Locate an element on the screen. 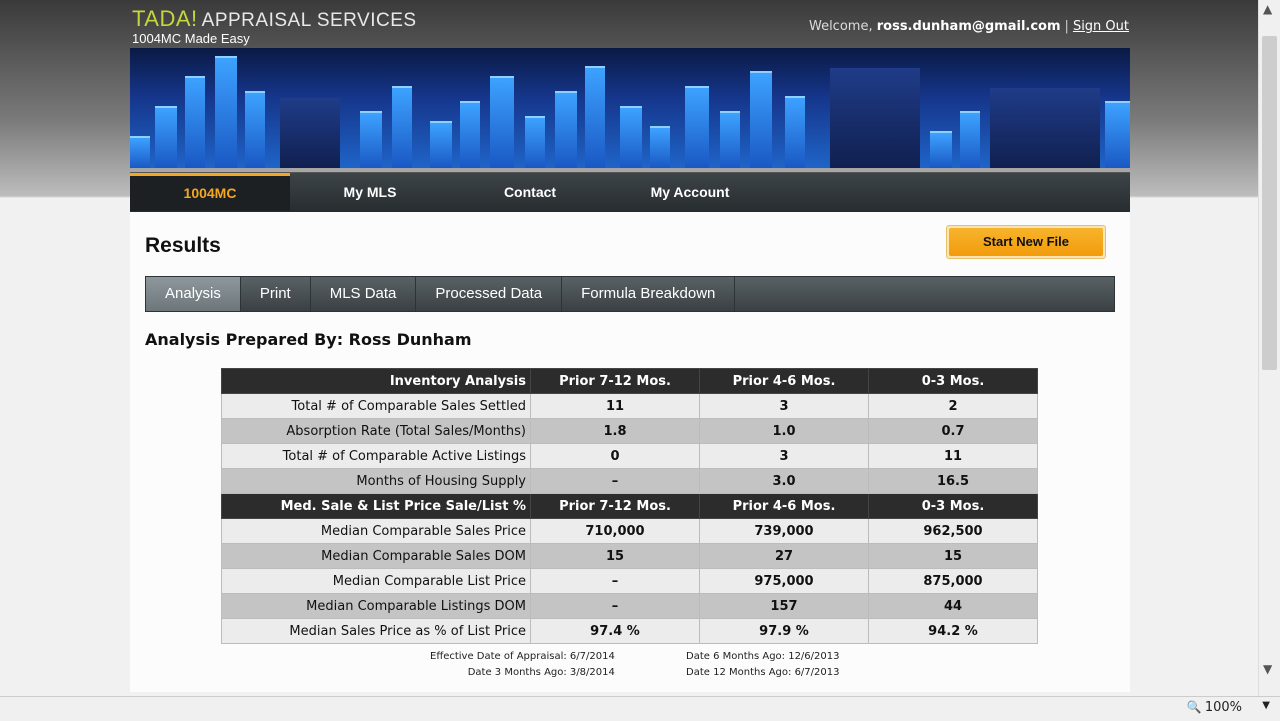 The width and height of the screenshot is (1280, 721). cell-value: 975,000 is located at coordinates (784, 581).